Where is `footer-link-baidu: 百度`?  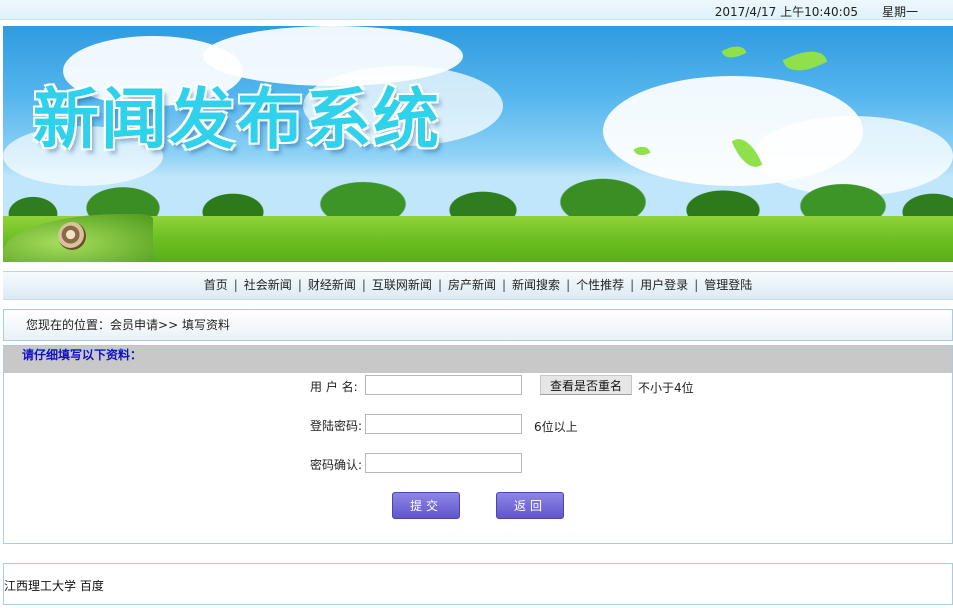 footer-link-baidu: 百度 is located at coordinates (92, 586).